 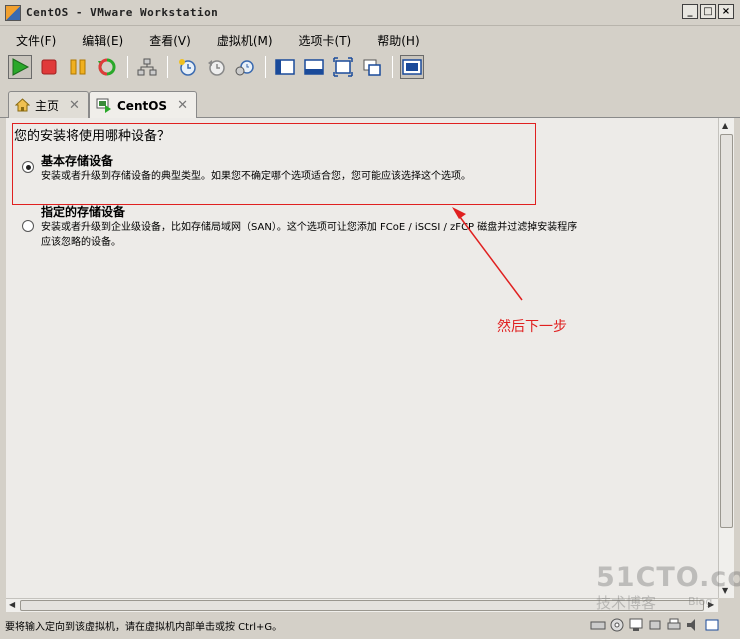 I want to click on device-status-icons, so click(x=655, y=625).